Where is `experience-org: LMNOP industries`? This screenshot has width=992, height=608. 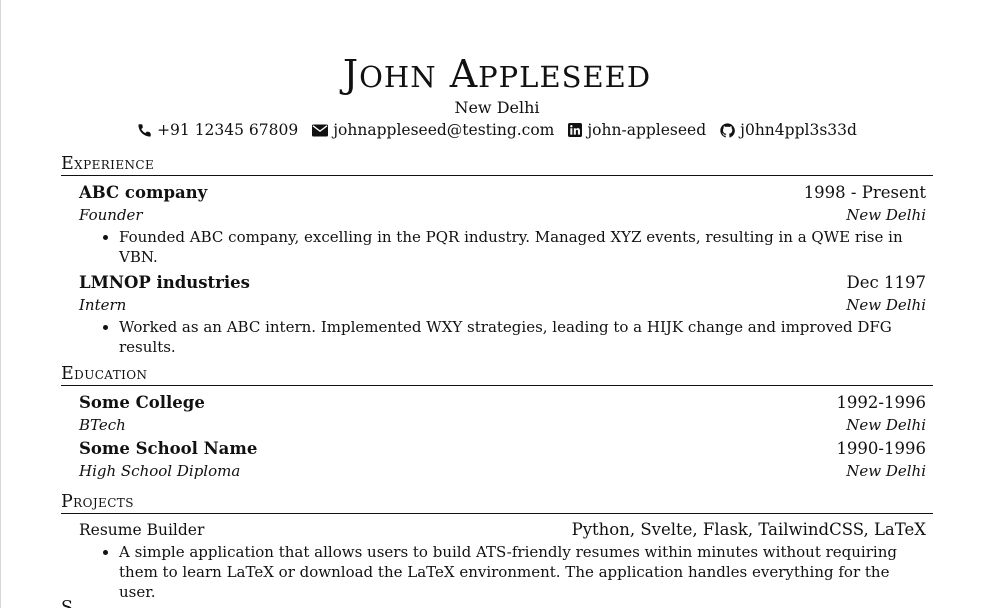
experience-org: LMNOP industries is located at coordinates (164, 282).